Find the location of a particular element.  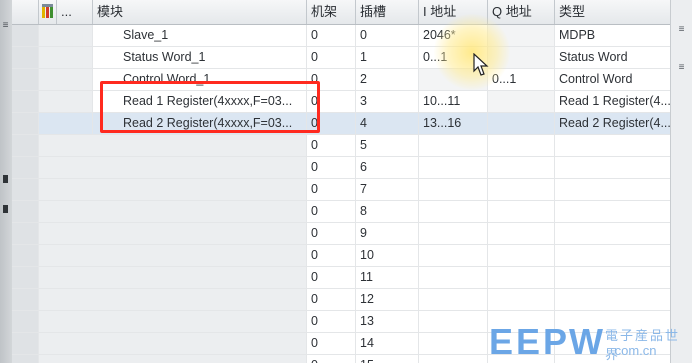

table-row: 0 6 is located at coordinates (341, 168).